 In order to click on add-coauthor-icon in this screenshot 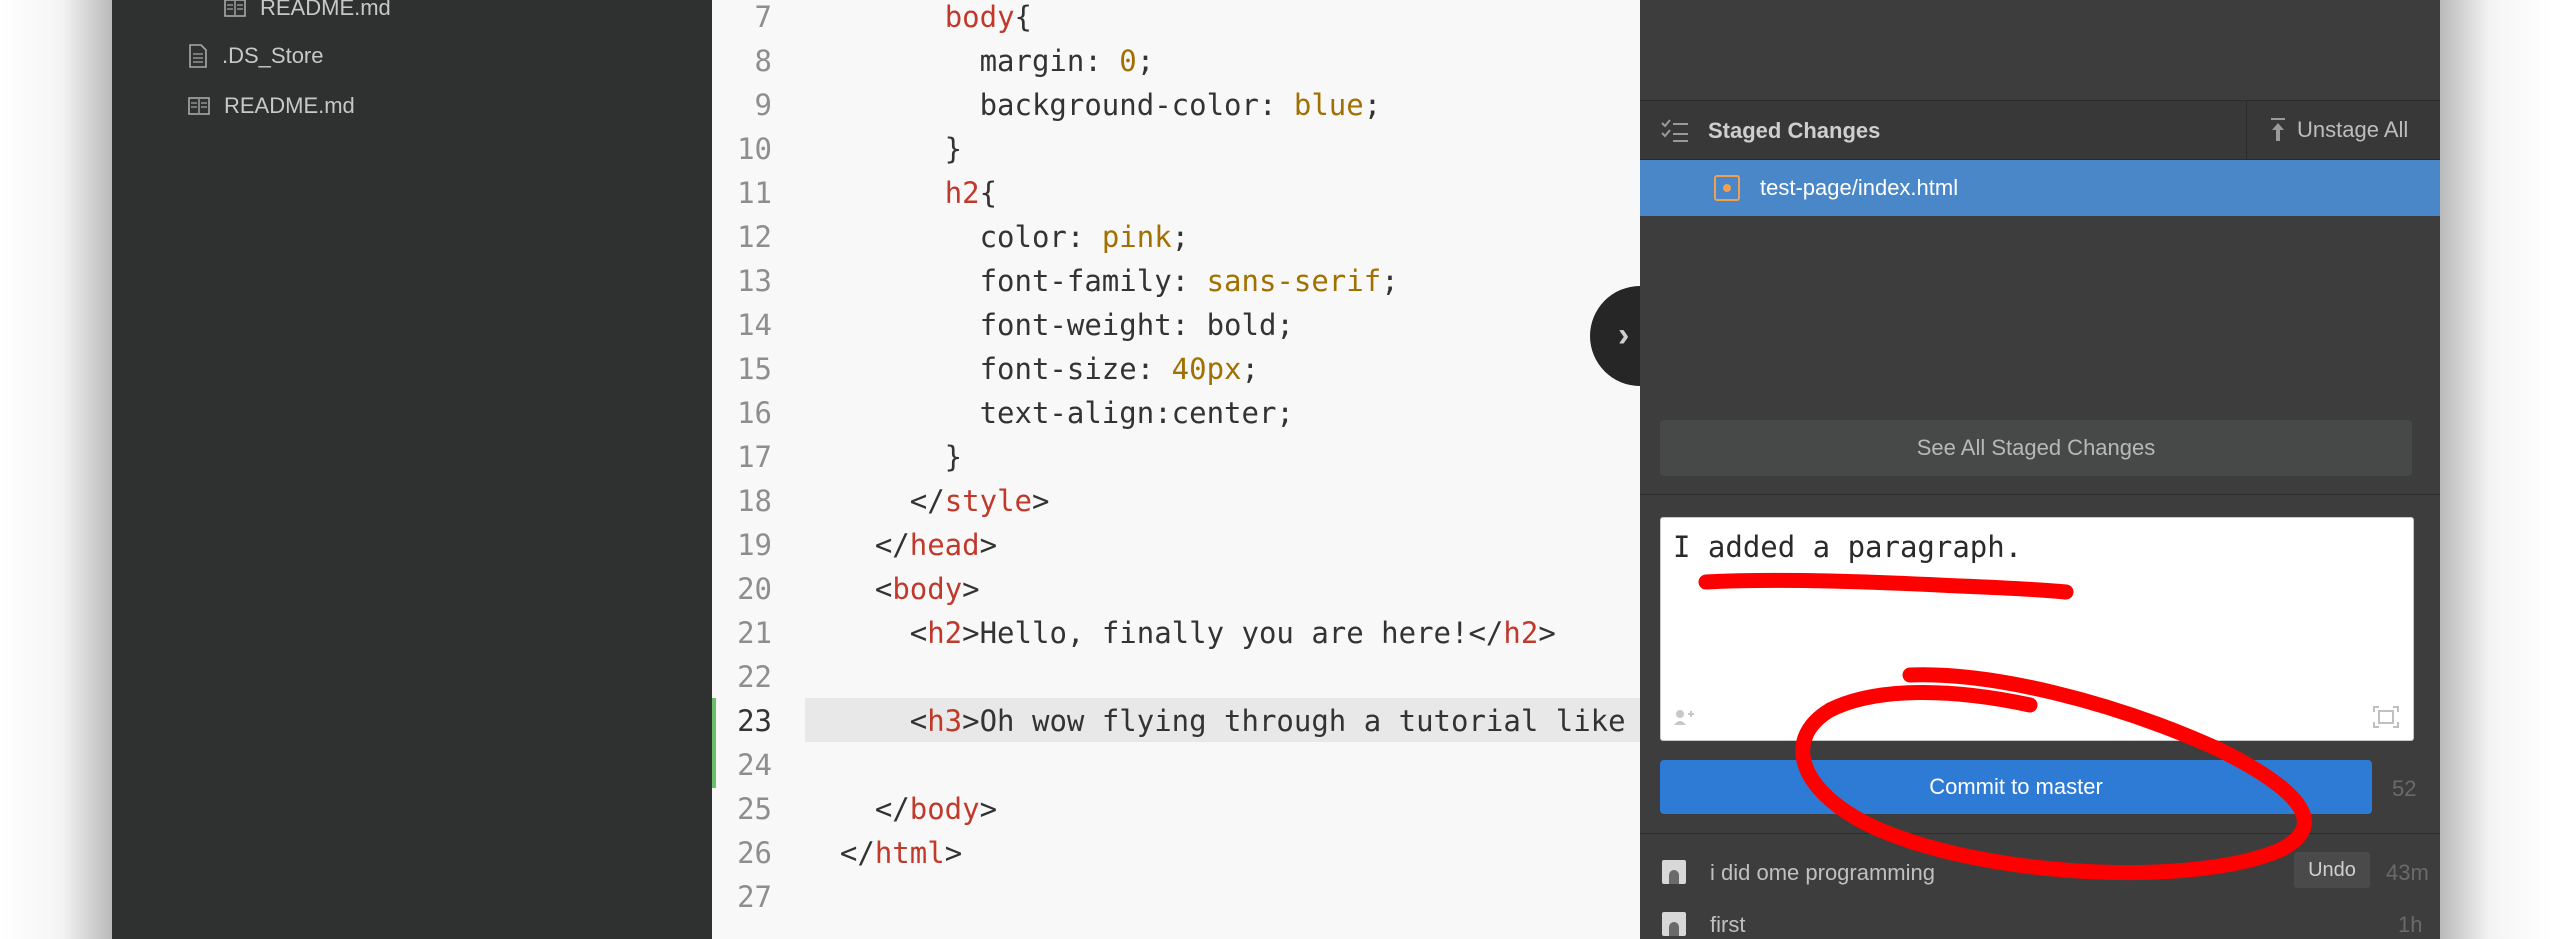, I will do `click(1684, 717)`.